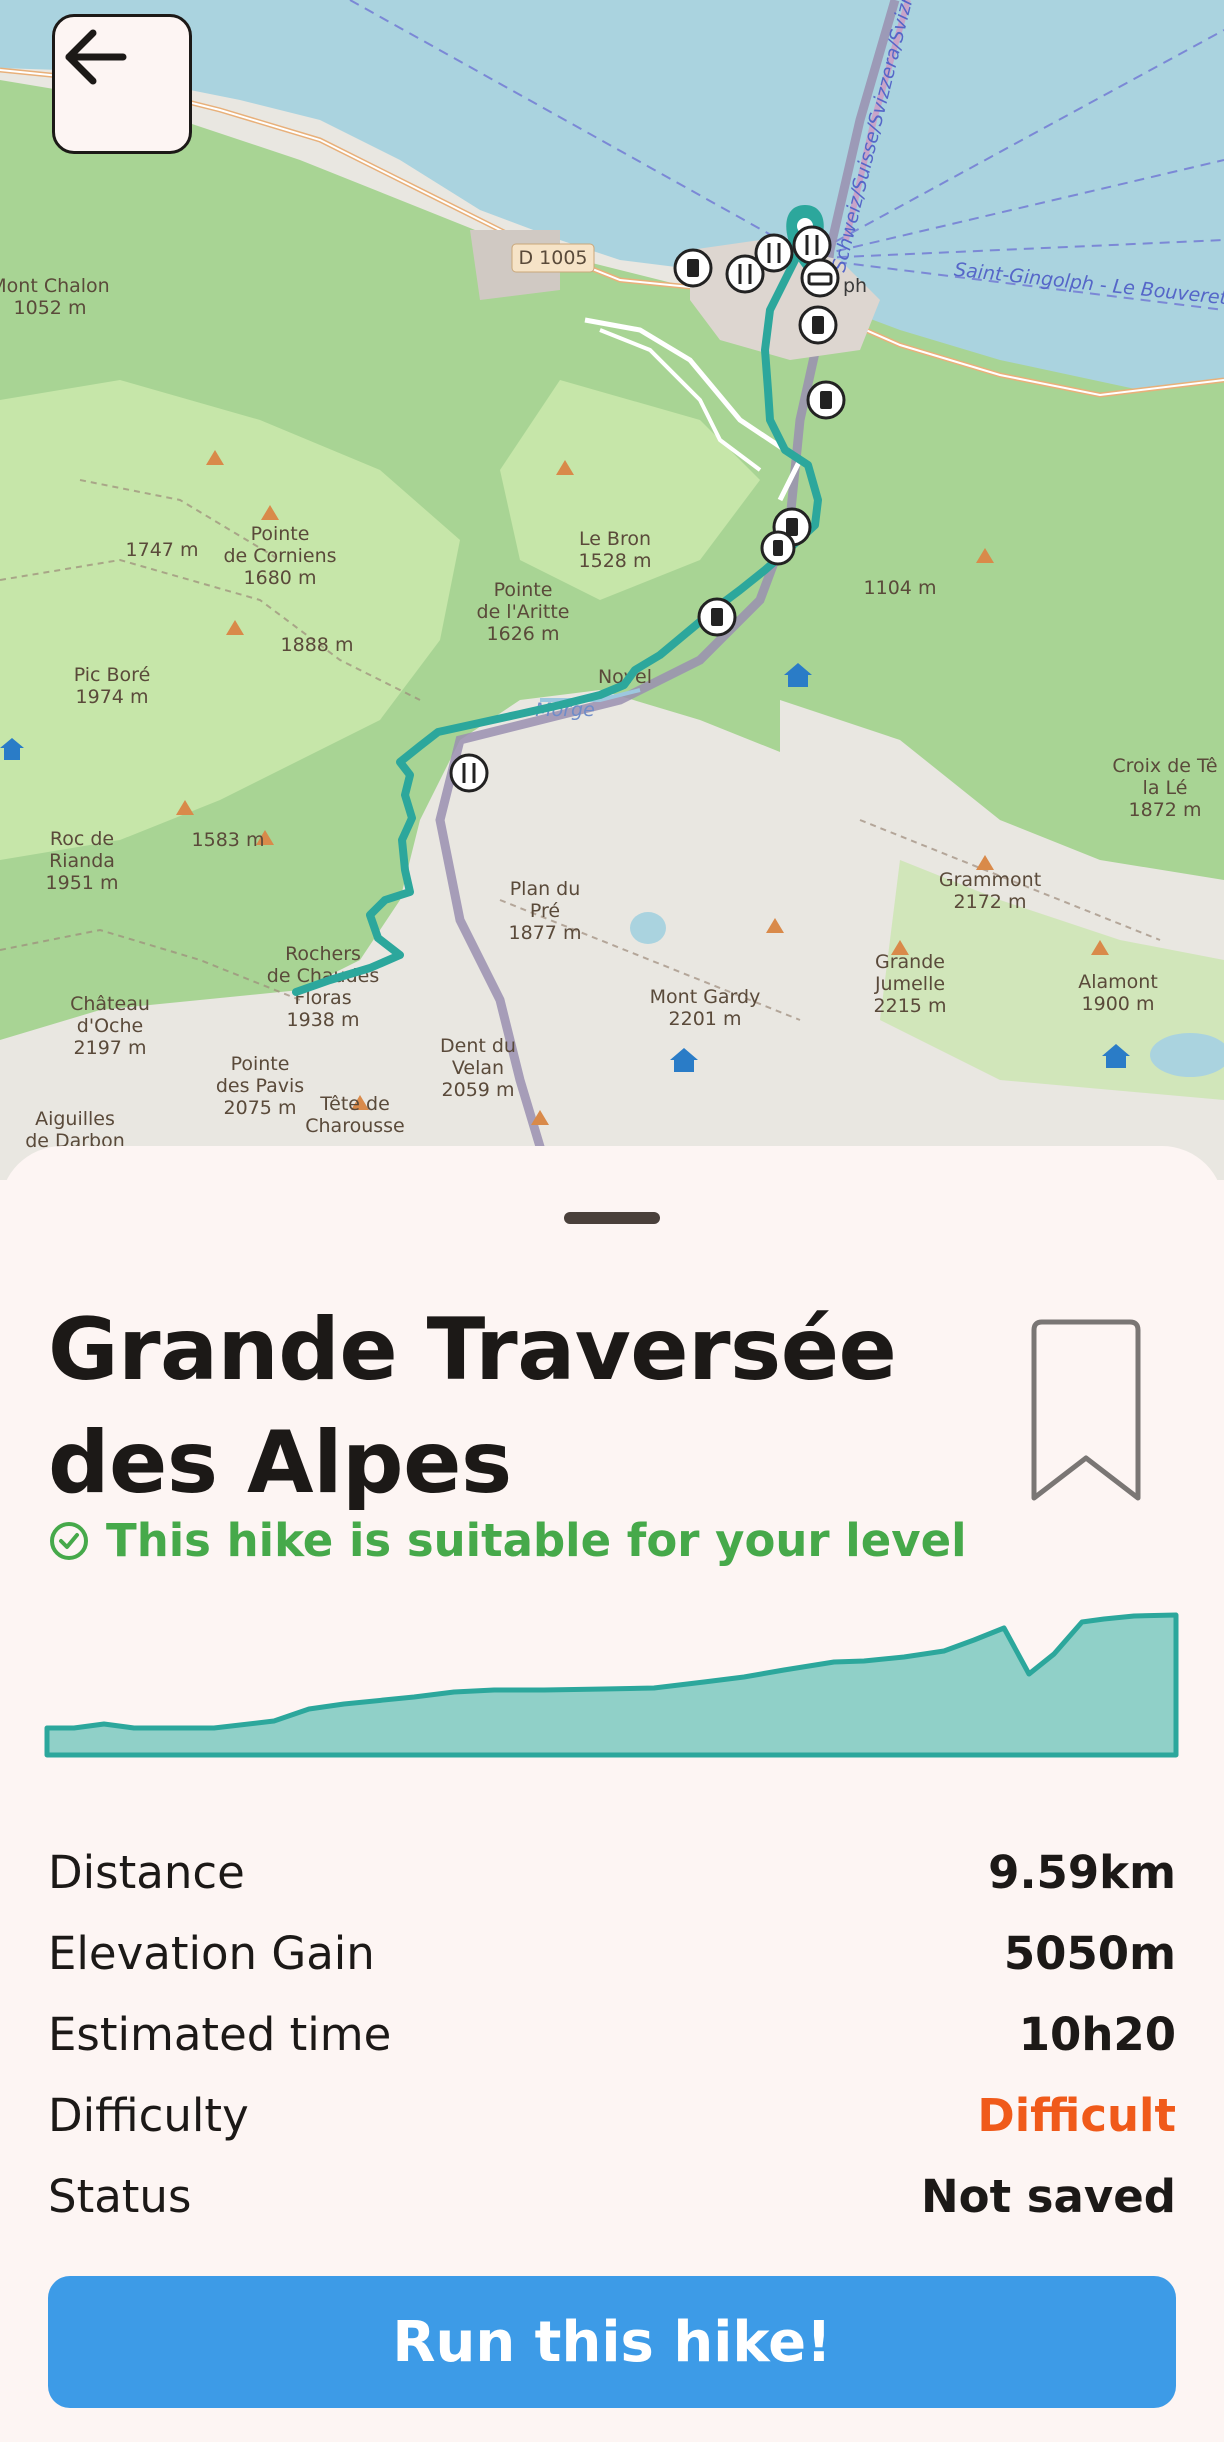 Image resolution: width=1224 pixels, height=2442 pixels. Describe the element at coordinates (1086, 1410) in the screenshot. I see `bookmark-icon` at that location.